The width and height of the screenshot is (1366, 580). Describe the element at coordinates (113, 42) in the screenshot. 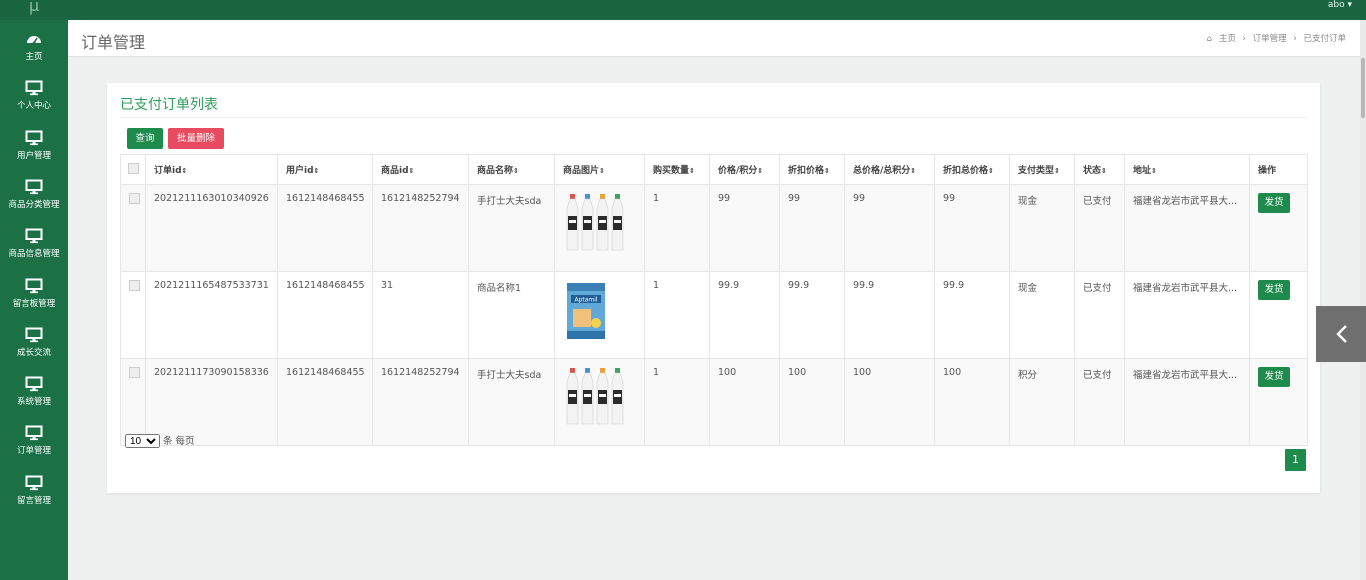

I see `page-title: 订单管理` at that location.